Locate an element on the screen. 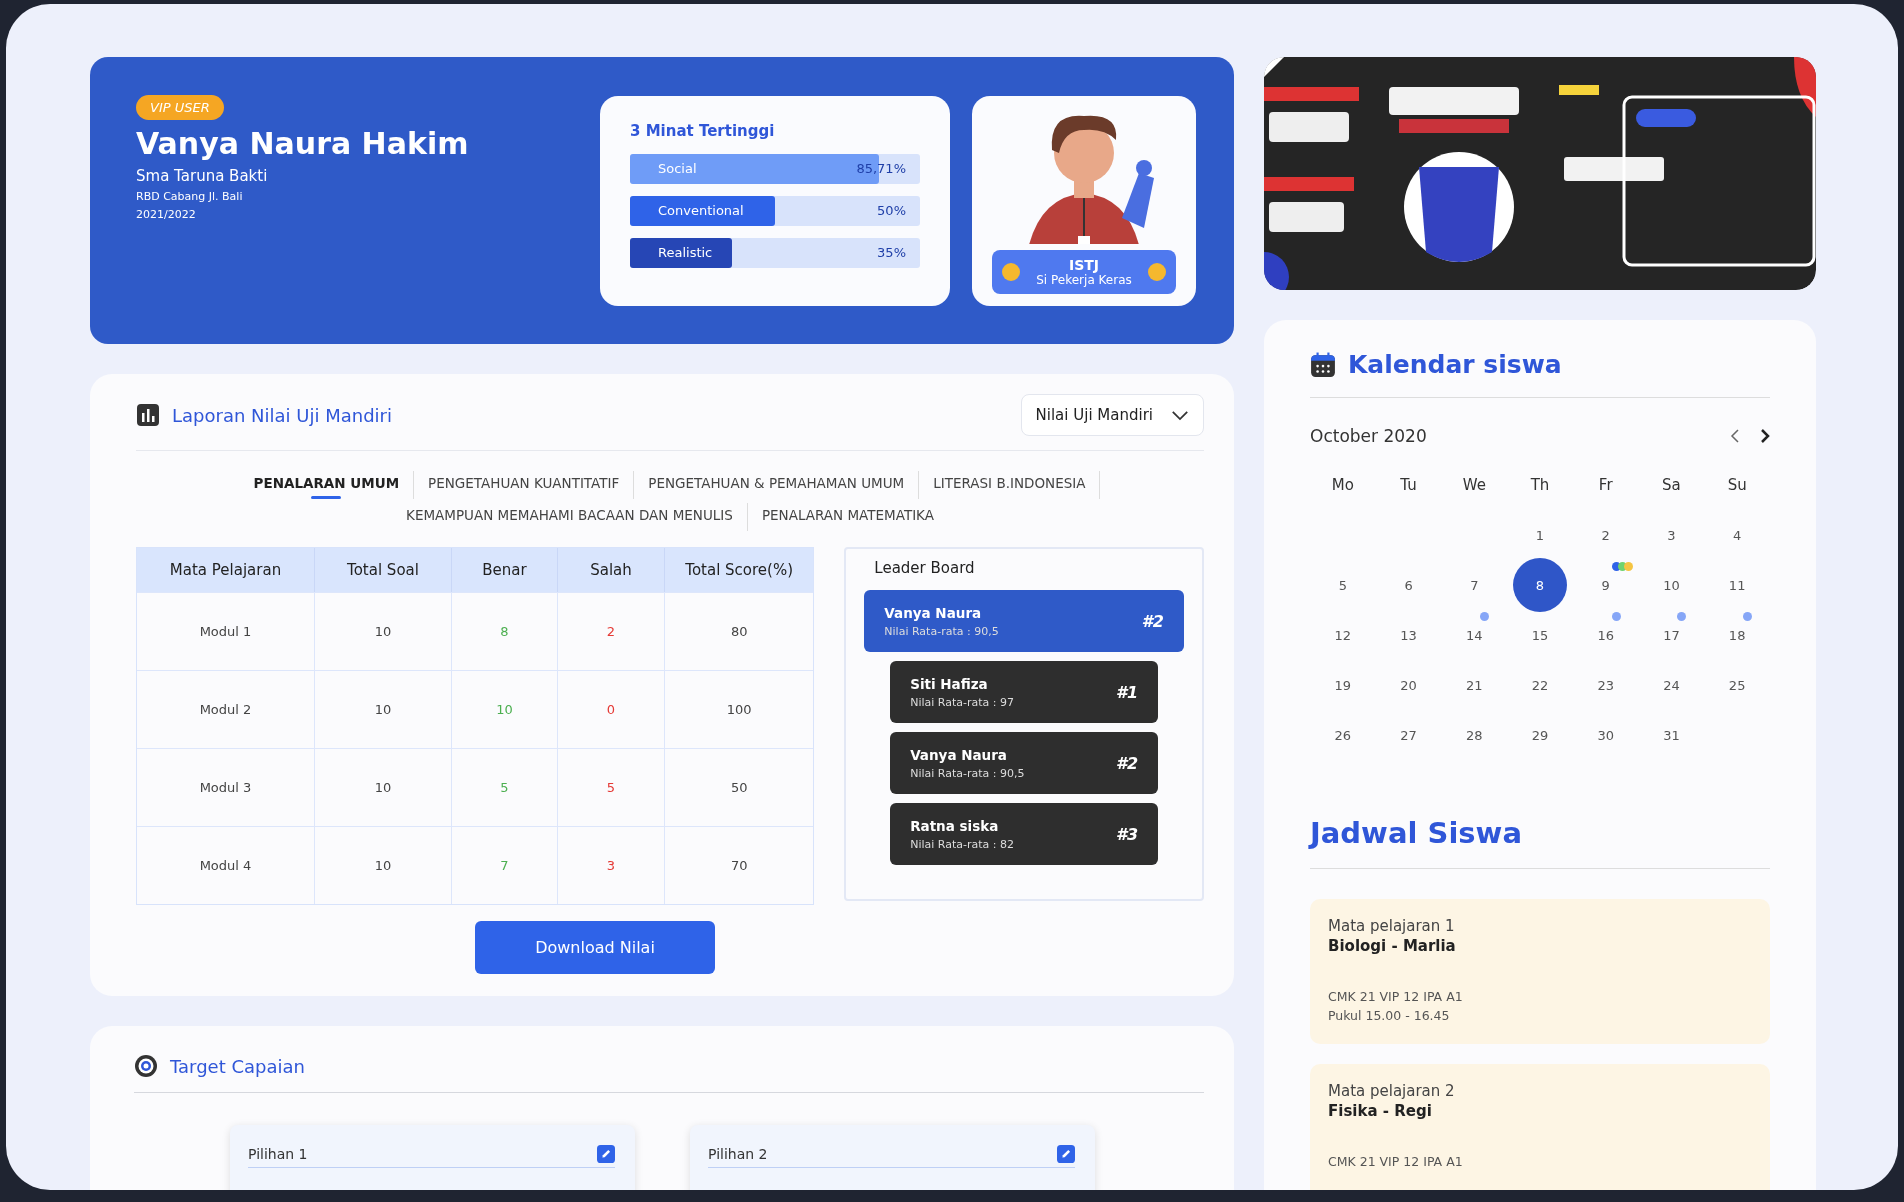  table-cell-text: 100 is located at coordinates (739, 710).